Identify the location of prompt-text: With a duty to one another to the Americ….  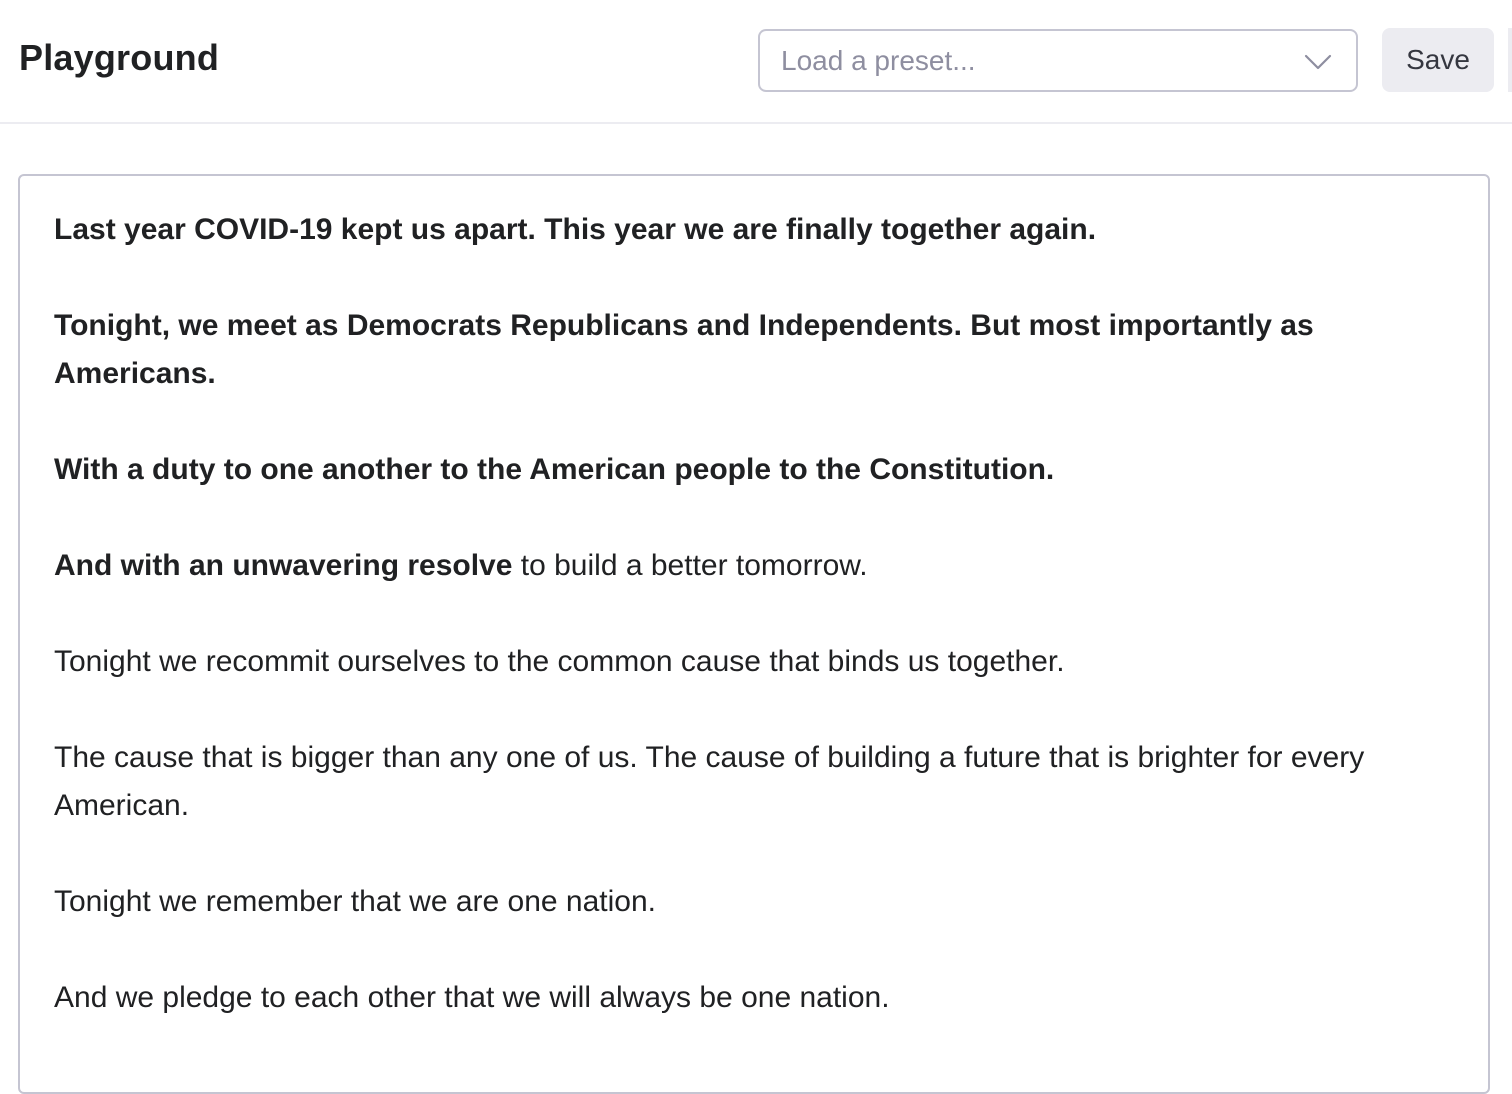
(554, 469).